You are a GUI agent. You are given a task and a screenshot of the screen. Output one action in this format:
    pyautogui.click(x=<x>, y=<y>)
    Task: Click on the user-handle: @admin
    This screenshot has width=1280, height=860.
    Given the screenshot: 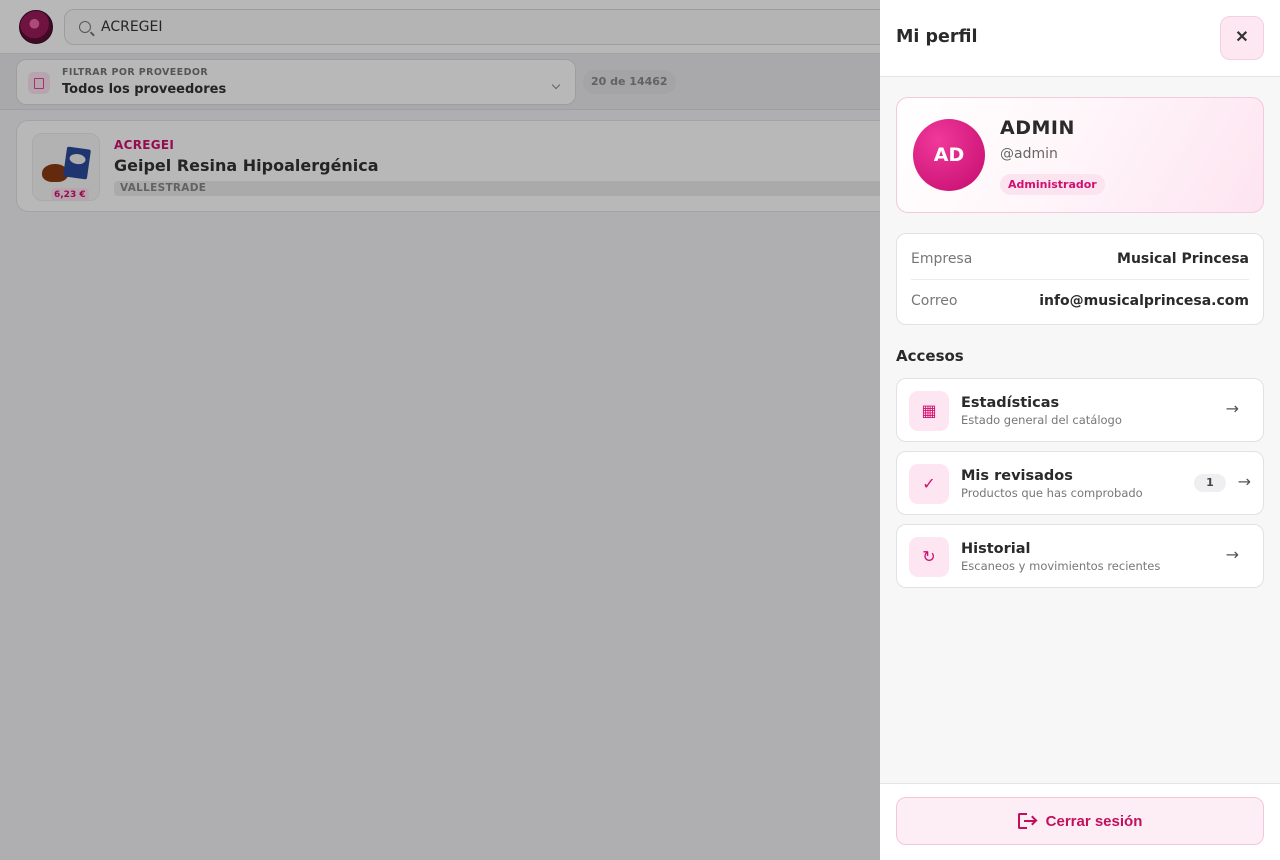 What is the action you would take?
    pyautogui.click(x=1029, y=154)
    